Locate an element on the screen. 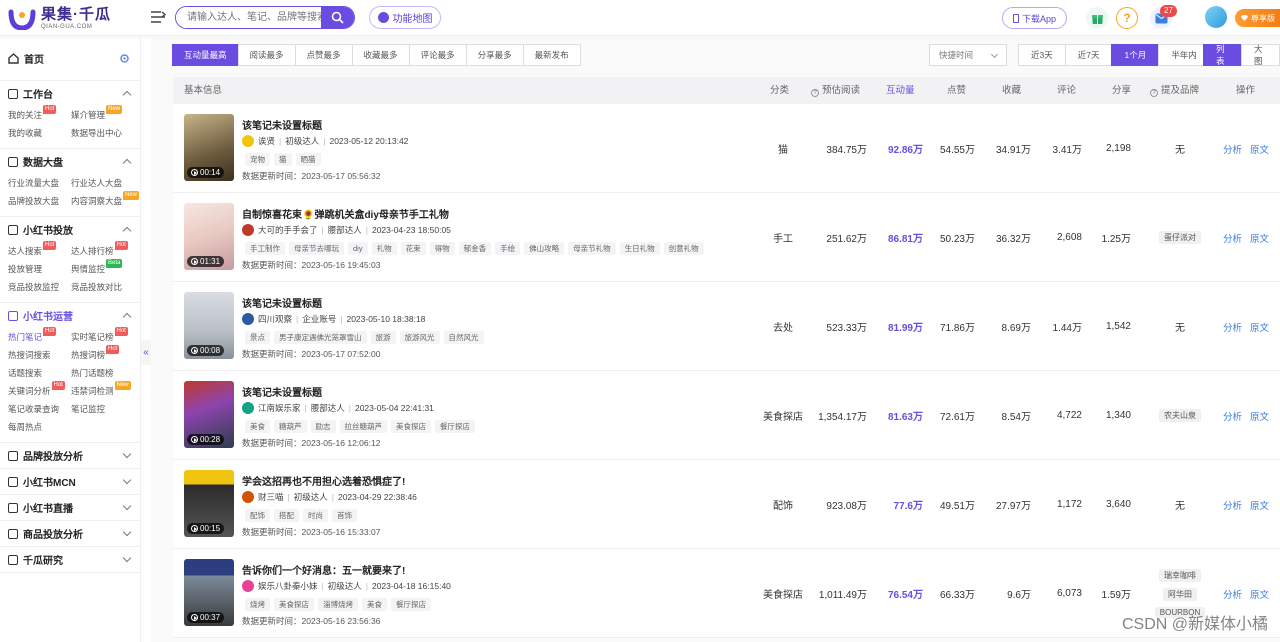 This screenshot has width=1280, height=642. note-title: 告诉你们一个好消息：五一就要来了! is located at coordinates (323, 569).